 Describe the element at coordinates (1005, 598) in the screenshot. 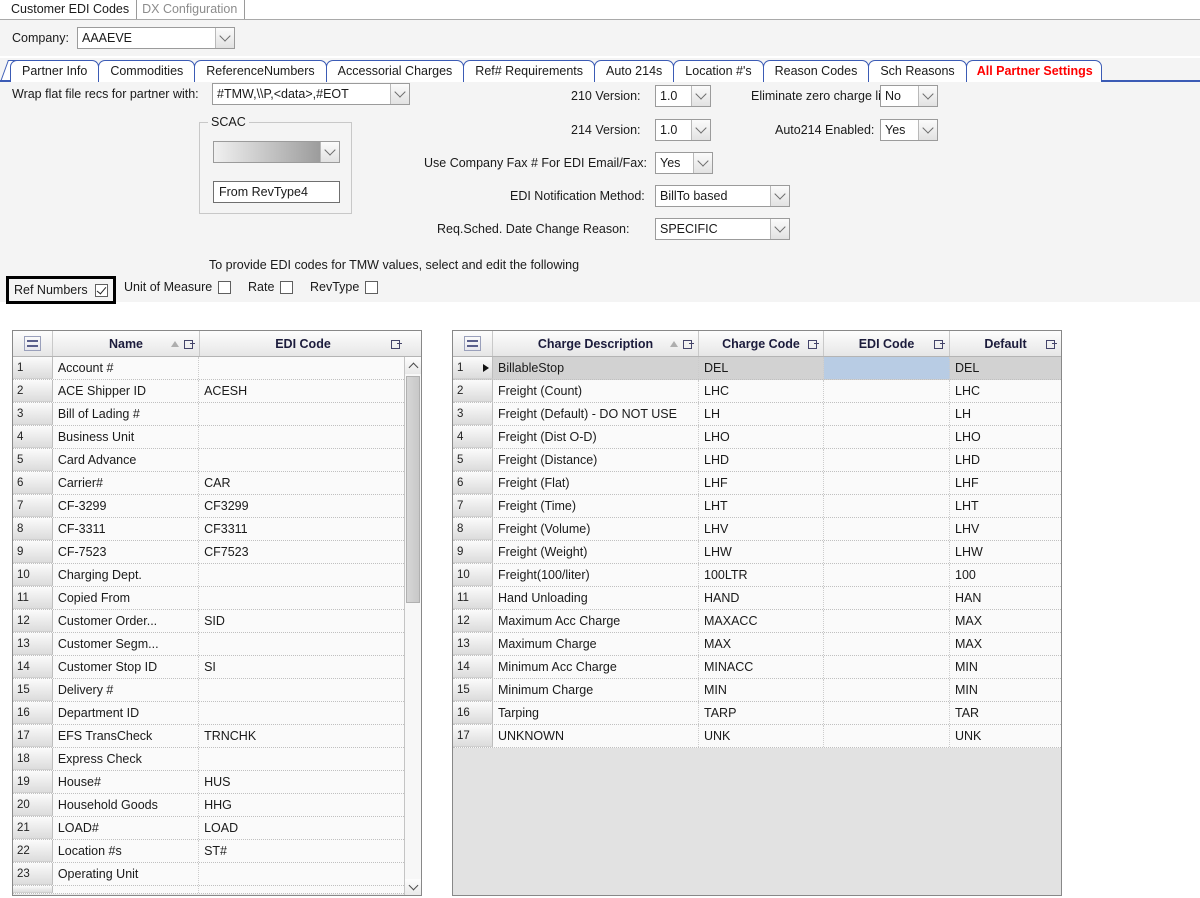

I see `cell-default: HAN` at that location.